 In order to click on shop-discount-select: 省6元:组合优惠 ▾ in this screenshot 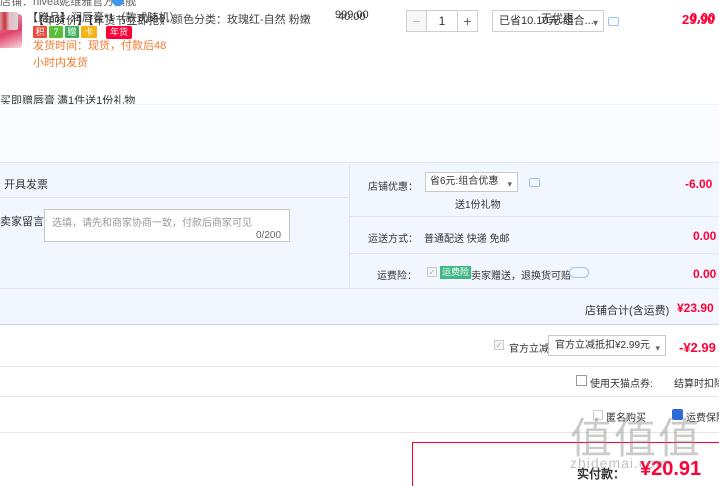, I will do `click(471, 182)`.